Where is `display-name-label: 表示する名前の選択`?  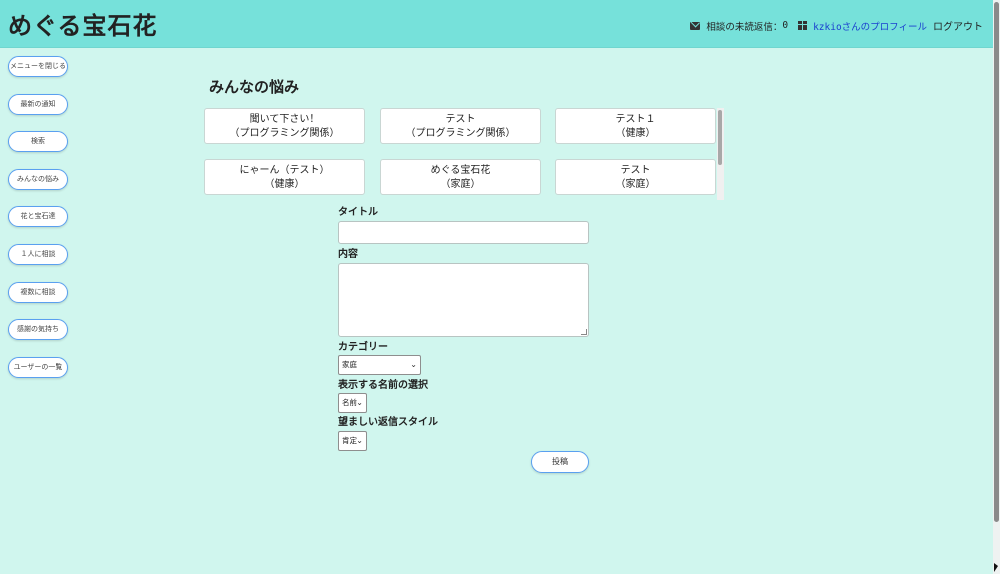 display-name-label: 表示する名前の選択 is located at coordinates (383, 385).